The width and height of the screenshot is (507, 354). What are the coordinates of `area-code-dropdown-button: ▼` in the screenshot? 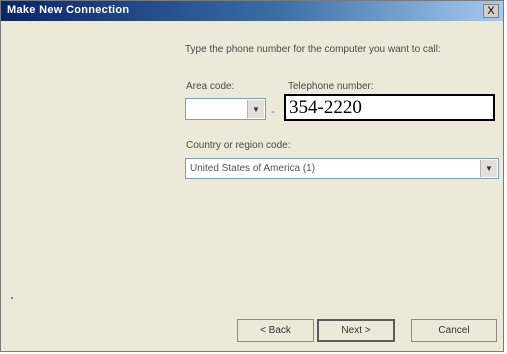 It's located at (255, 109).